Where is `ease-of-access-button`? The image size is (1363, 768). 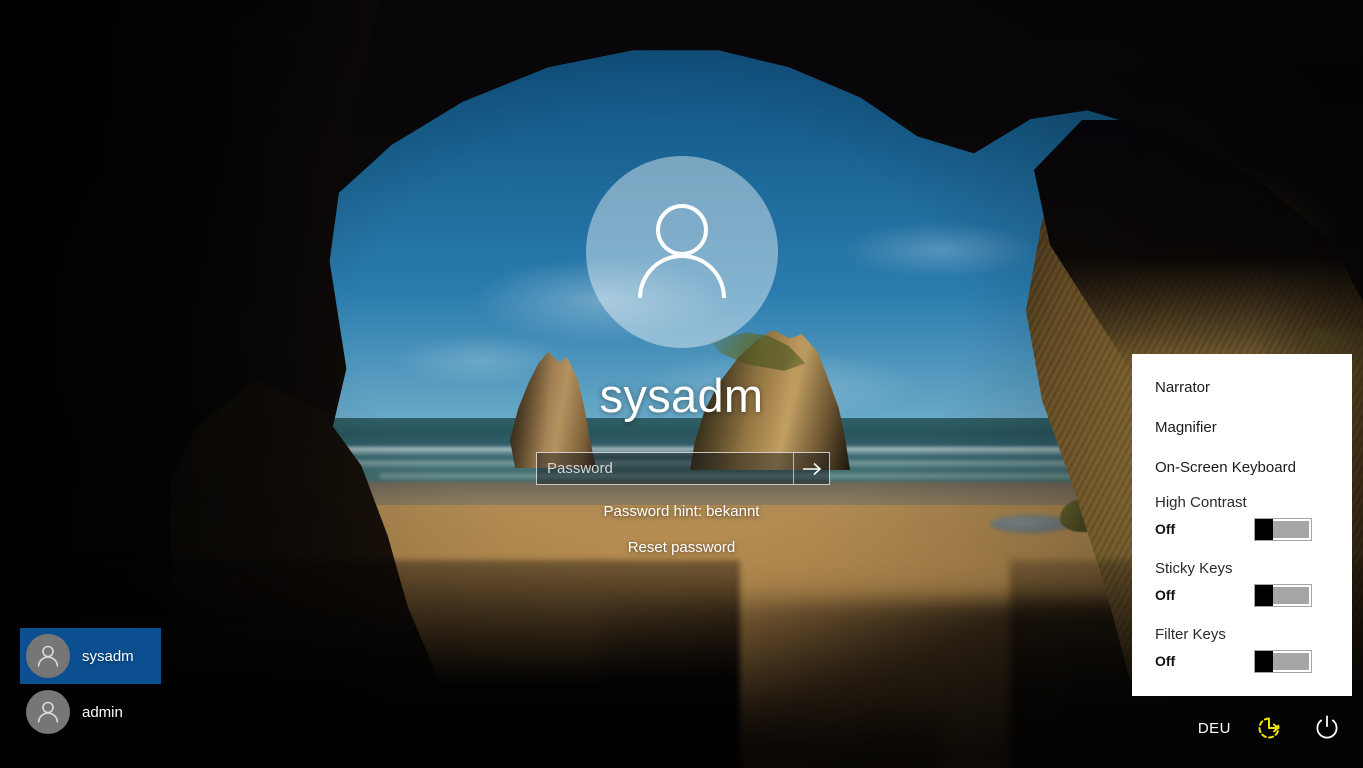 ease-of-access-button is located at coordinates (1269, 728).